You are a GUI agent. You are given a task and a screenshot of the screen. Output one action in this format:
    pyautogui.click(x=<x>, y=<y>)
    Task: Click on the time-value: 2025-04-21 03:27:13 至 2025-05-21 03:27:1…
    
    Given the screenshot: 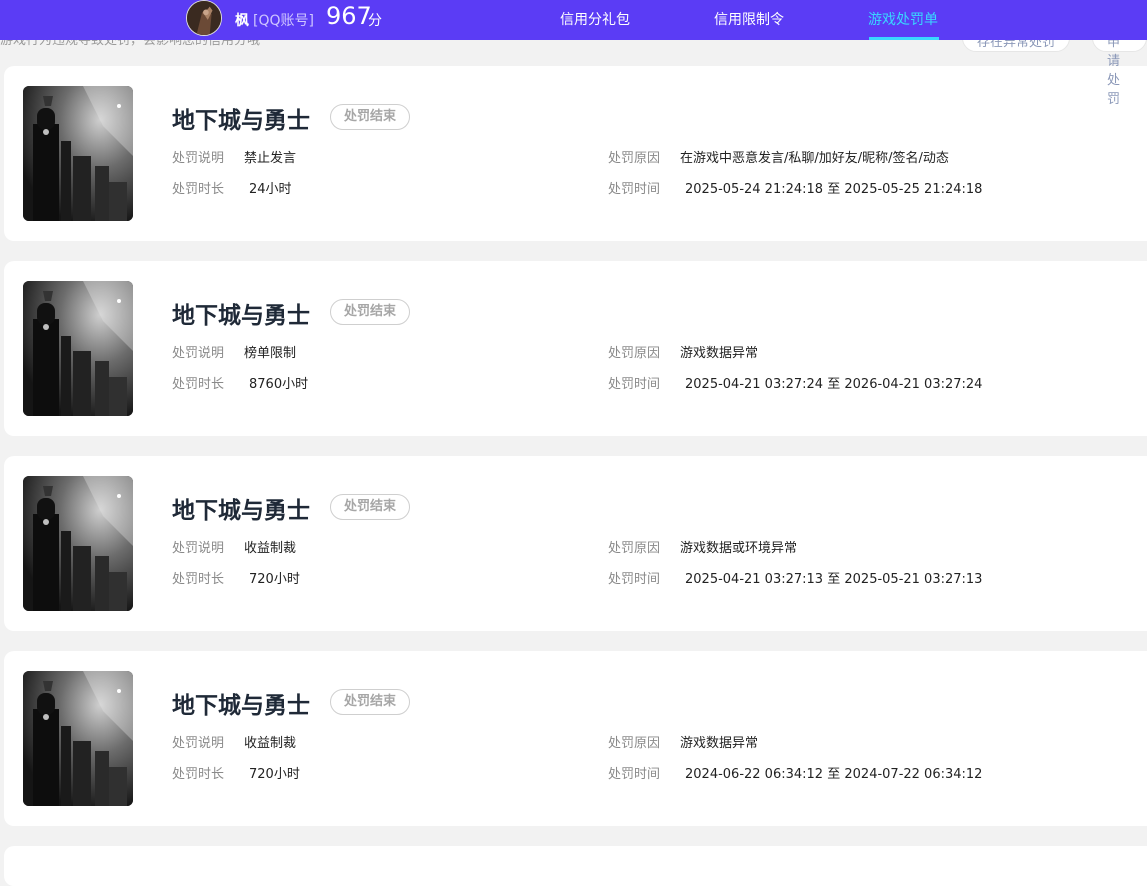 What is the action you would take?
    pyautogui.click(x=833, y=577)
    